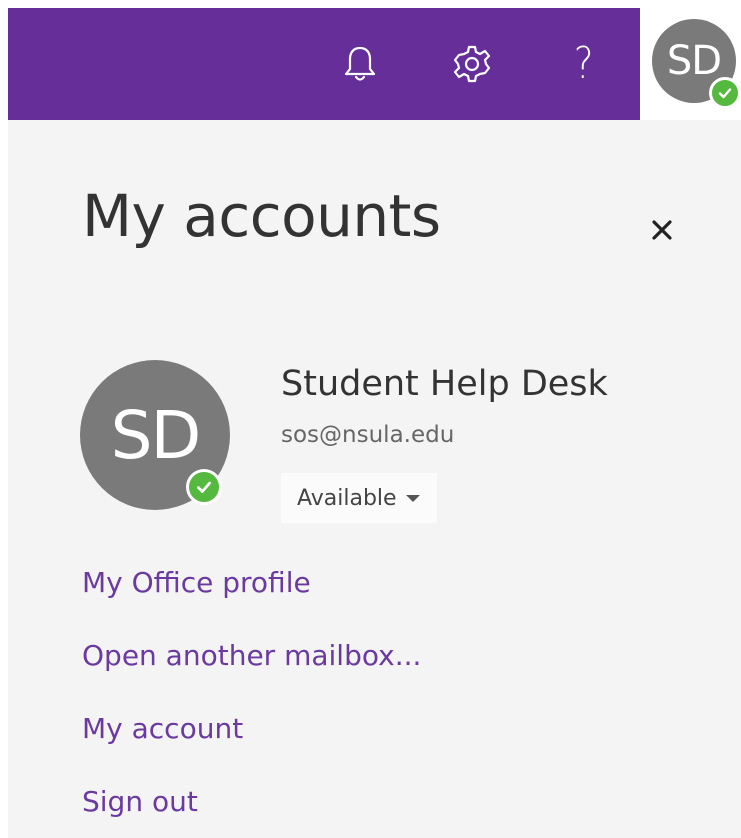 The height and width of the screenshot is (838, 741). I want to click on availability-status: Available, so click(347, 498).